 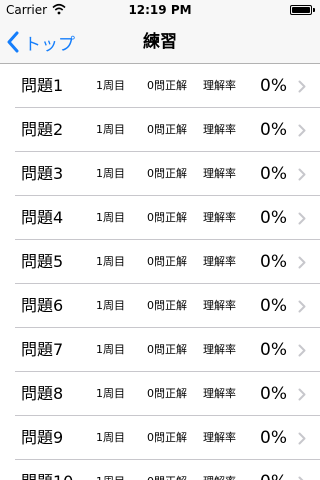 I want to click on problem-title: 問題6, so click(x=42, y=305).